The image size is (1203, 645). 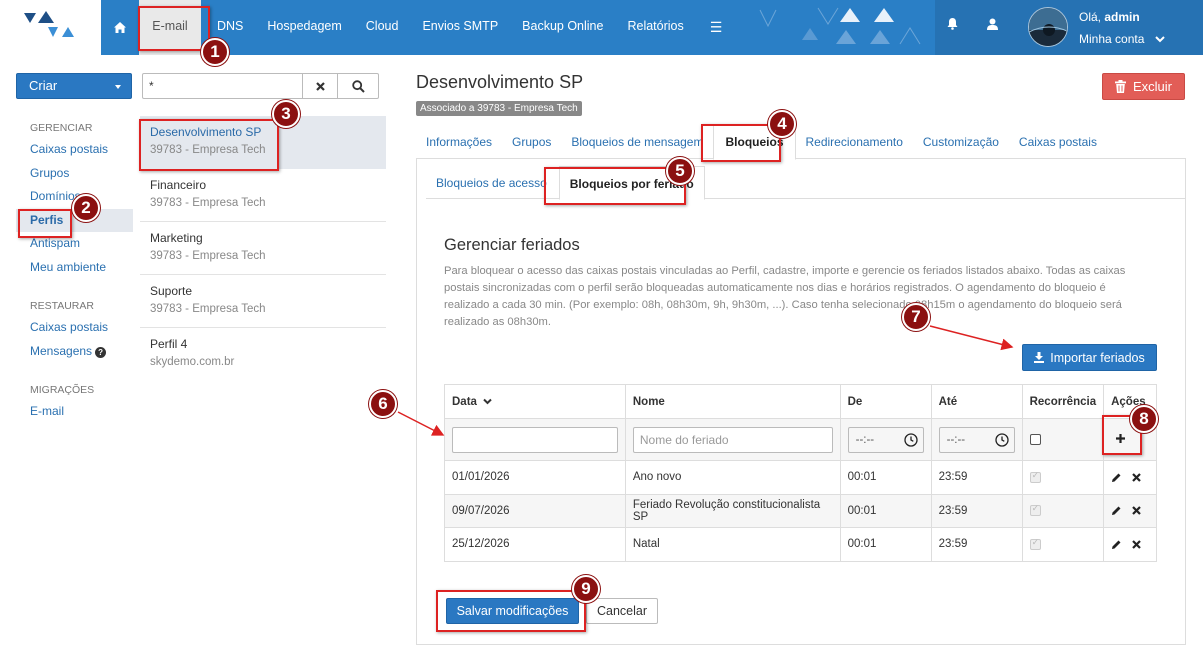 What do you see at coordinates (383, 404) in the screenshot?
I see `annotation-badge-6: 6` at bounding box center [383, 404].